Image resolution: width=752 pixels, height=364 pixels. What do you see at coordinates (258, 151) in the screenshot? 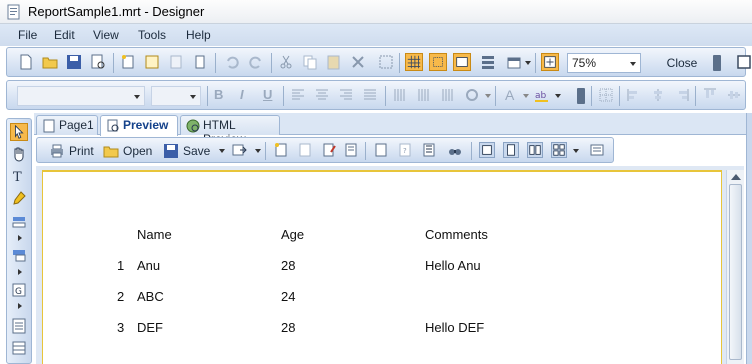
I see `export-dropdown-arrow` at bounding box center [258, 151].